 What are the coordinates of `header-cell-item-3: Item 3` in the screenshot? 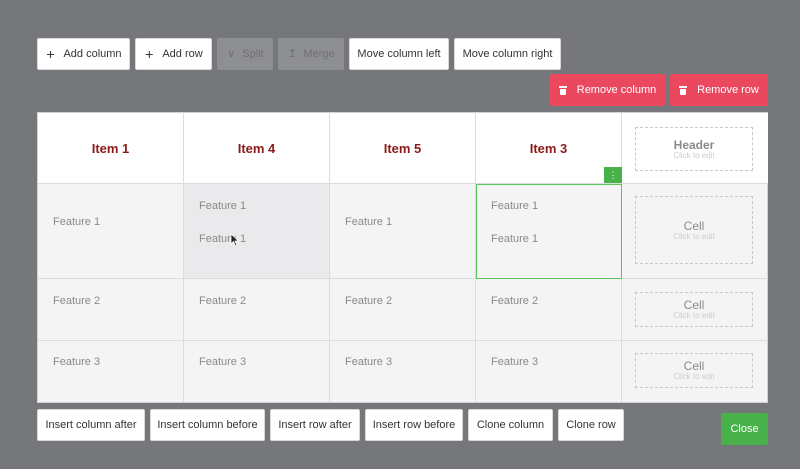 It's located at (549, 148).